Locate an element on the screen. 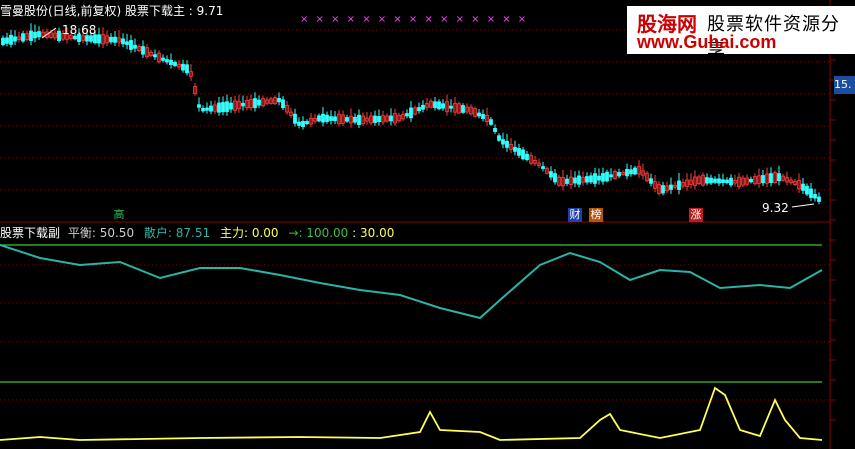 The height and width of the screenshot is (449, 855). zhuli-value: 0.00 is located at coordinates (265, 233).